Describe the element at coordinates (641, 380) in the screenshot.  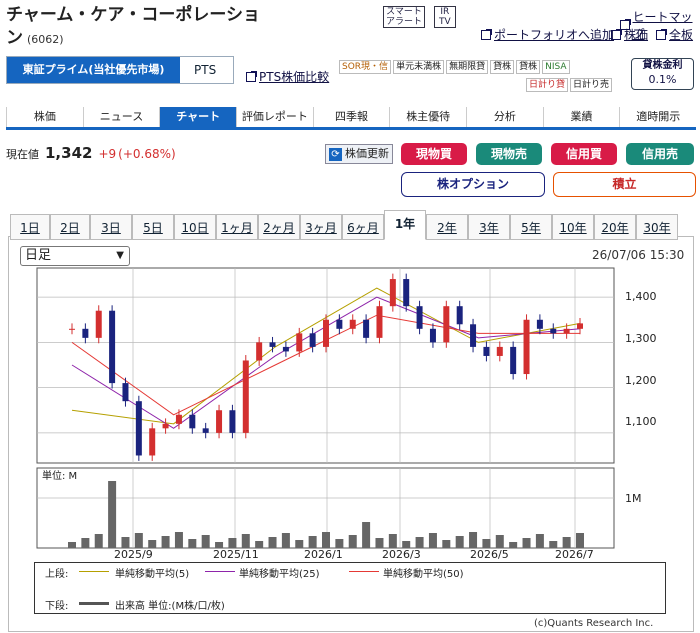
I see `y-tick-label: 1,200` at that location.